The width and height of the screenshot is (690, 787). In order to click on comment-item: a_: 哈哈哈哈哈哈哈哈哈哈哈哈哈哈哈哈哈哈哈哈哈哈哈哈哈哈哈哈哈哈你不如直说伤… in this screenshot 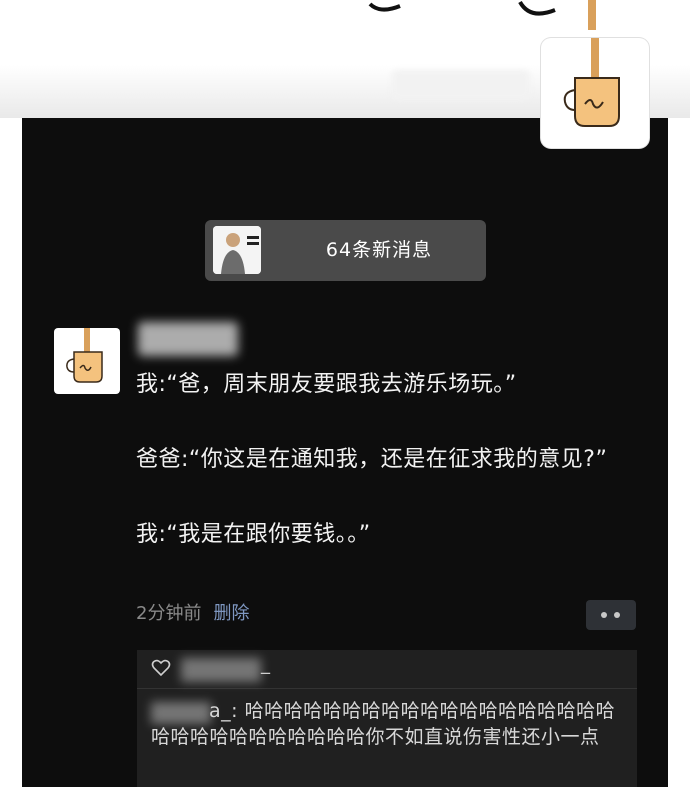, I will do `click(391, 724)`.